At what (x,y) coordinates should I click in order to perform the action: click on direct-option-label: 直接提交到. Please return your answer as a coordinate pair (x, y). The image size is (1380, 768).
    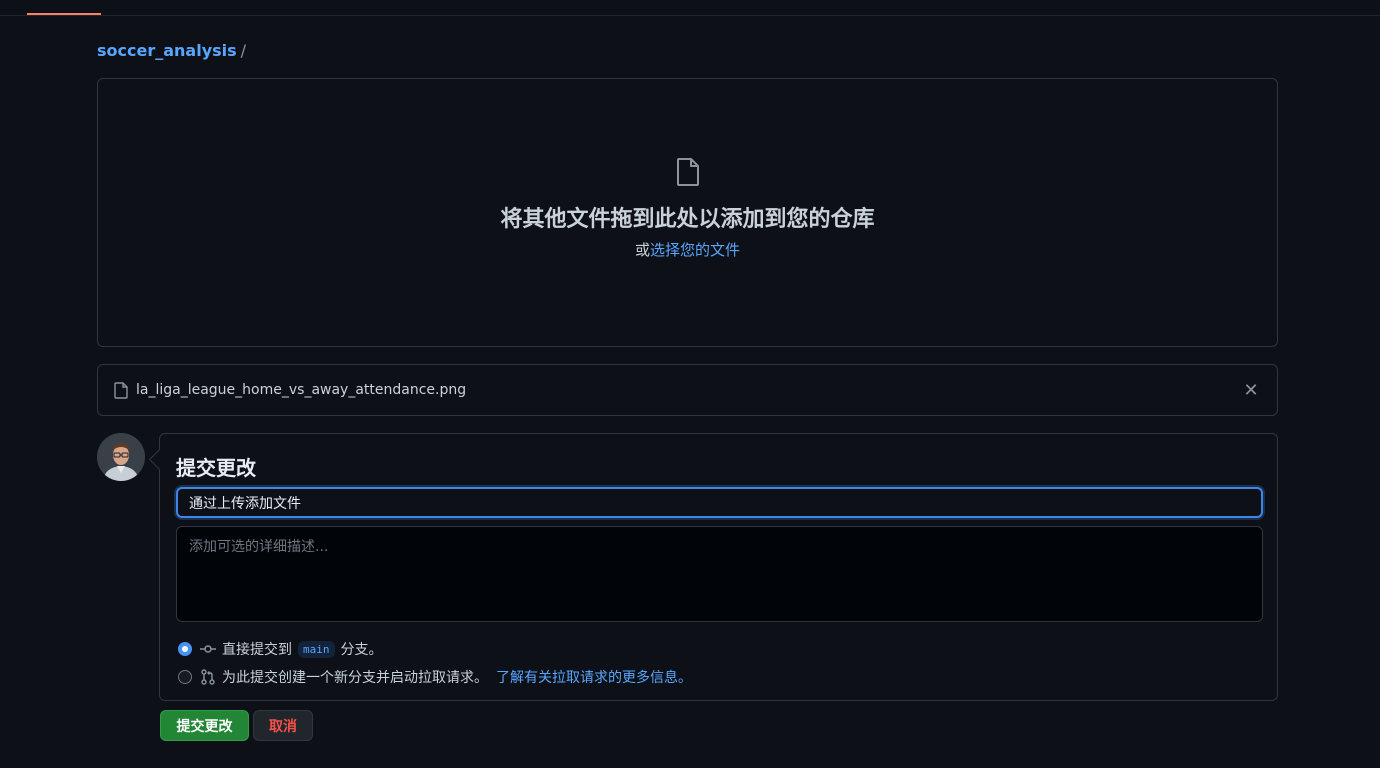
    Looking at the image, I should click on (257, 650).